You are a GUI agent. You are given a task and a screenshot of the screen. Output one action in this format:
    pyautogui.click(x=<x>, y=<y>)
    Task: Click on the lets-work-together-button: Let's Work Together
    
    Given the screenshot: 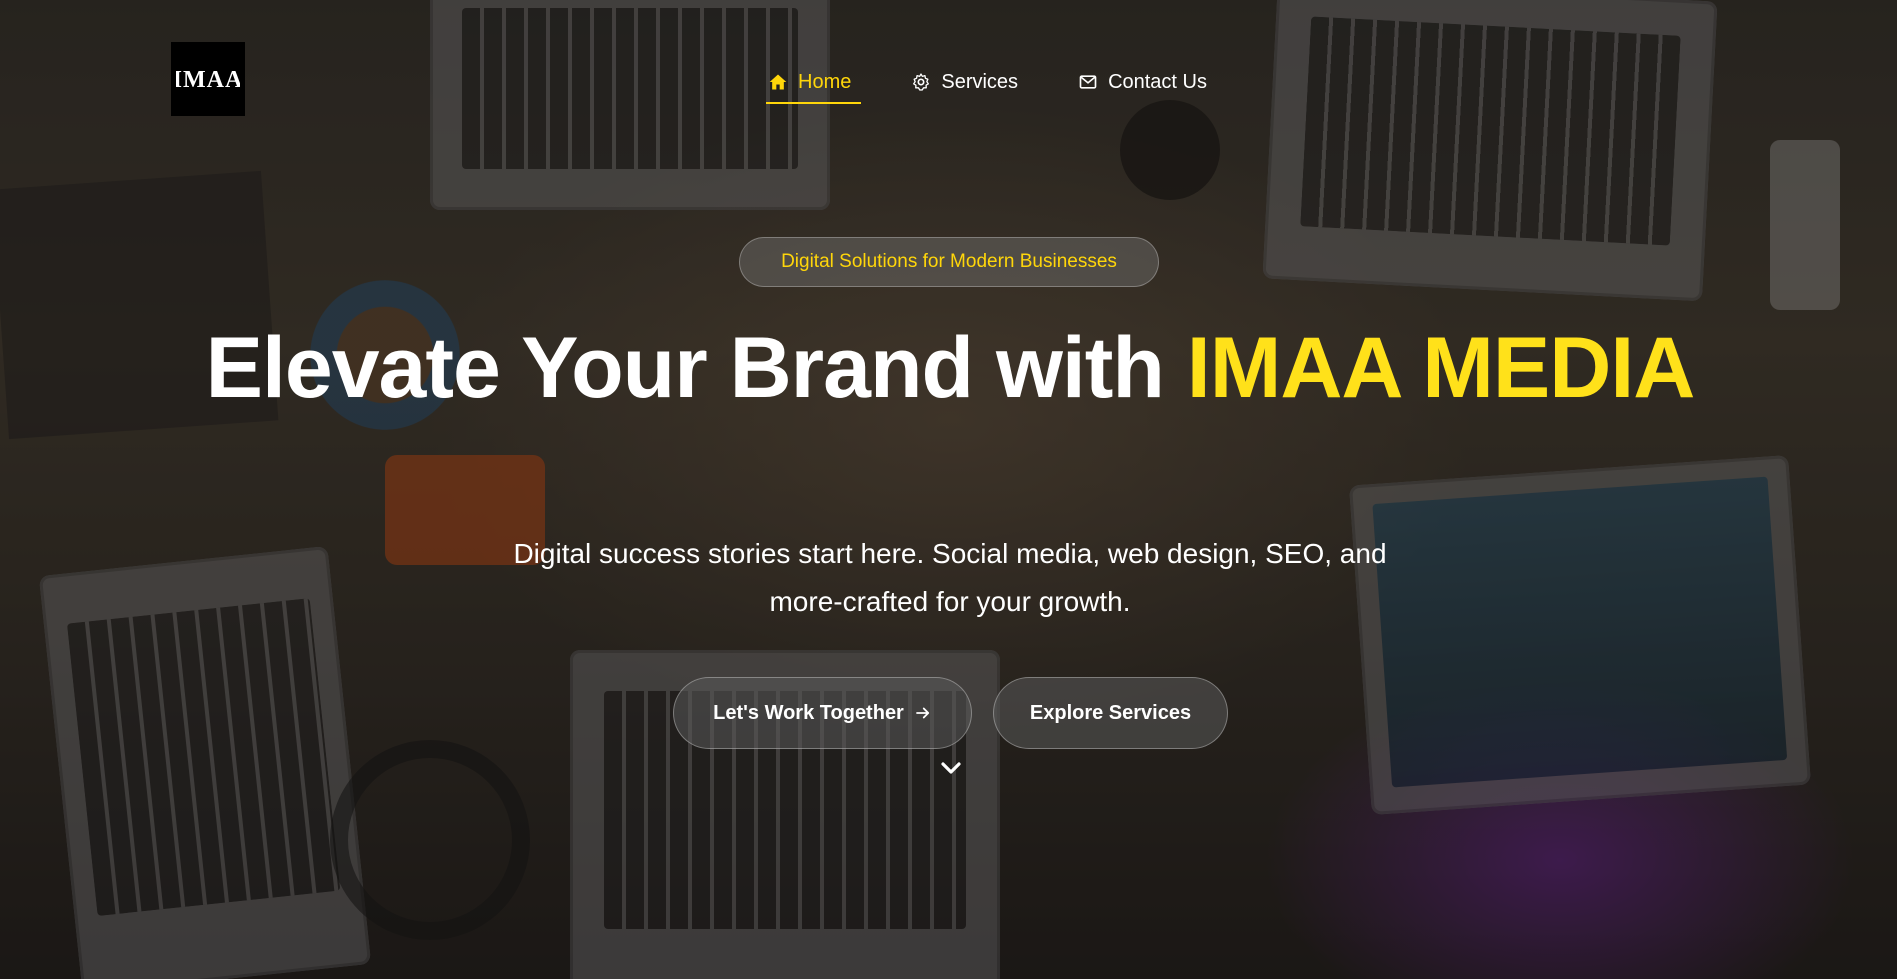 What is the action you would take?
    pyautogui.click(x=822, y=713)
    